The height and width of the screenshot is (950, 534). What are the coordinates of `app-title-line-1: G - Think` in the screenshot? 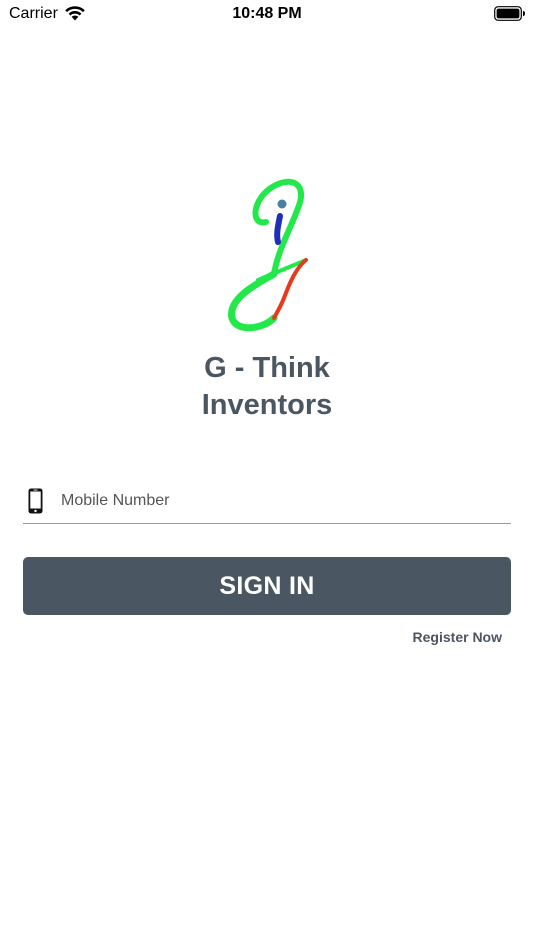 It's located at (267, 368).